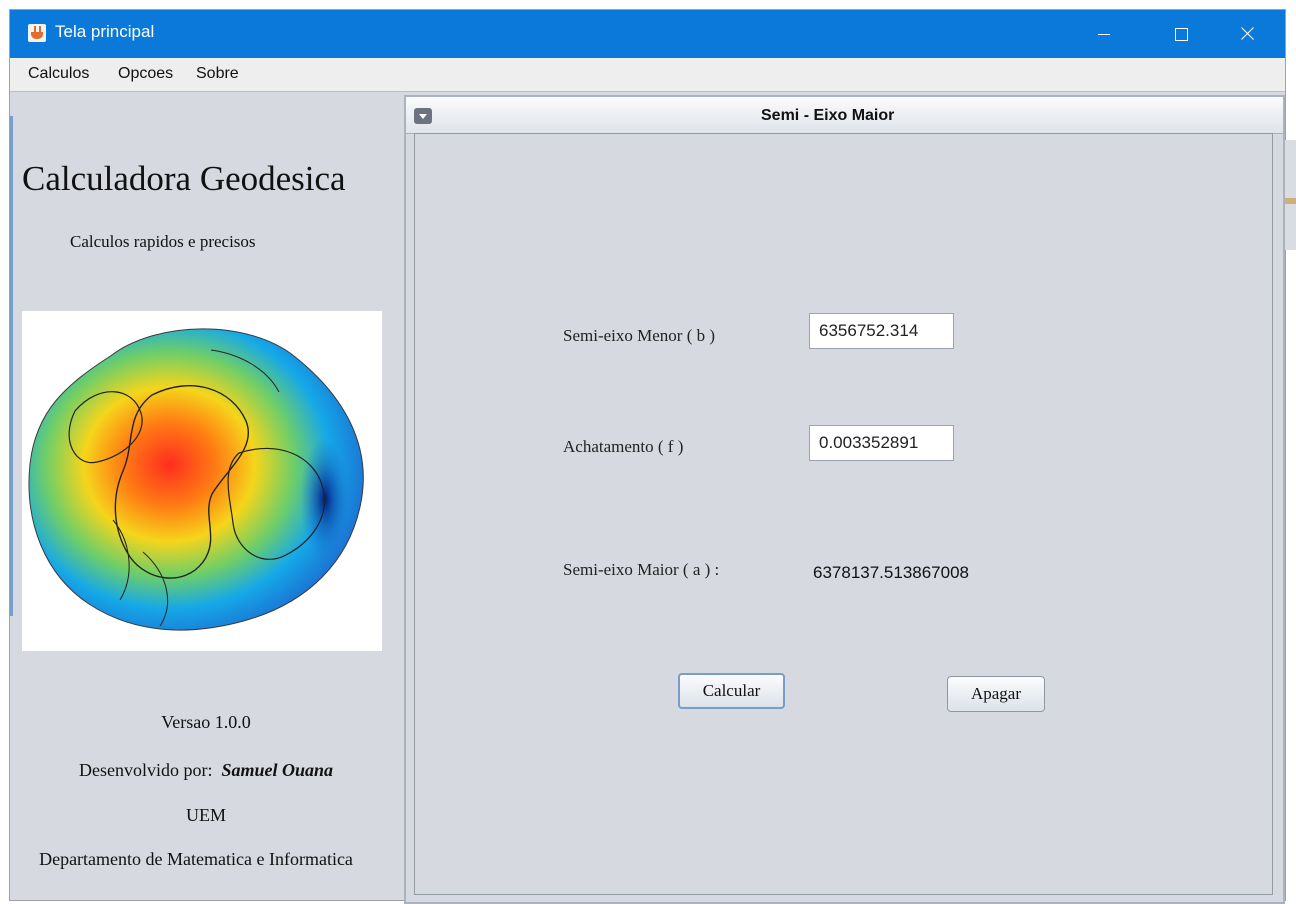  I want to click on developer-credit: Desenvolvido por: Samuel Ouana, so click(206, 770).